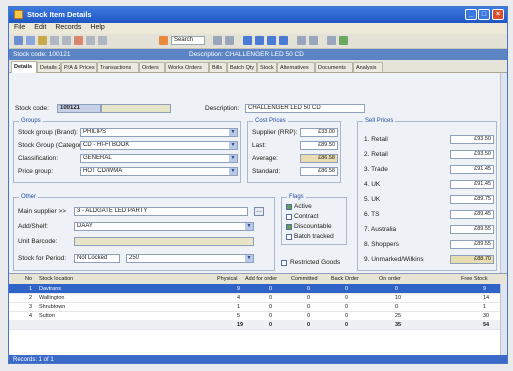  What do you see at coordinates (289, 227) in the screenshot?
I see `discountable-checkbox` at bounding box center [289, 227].